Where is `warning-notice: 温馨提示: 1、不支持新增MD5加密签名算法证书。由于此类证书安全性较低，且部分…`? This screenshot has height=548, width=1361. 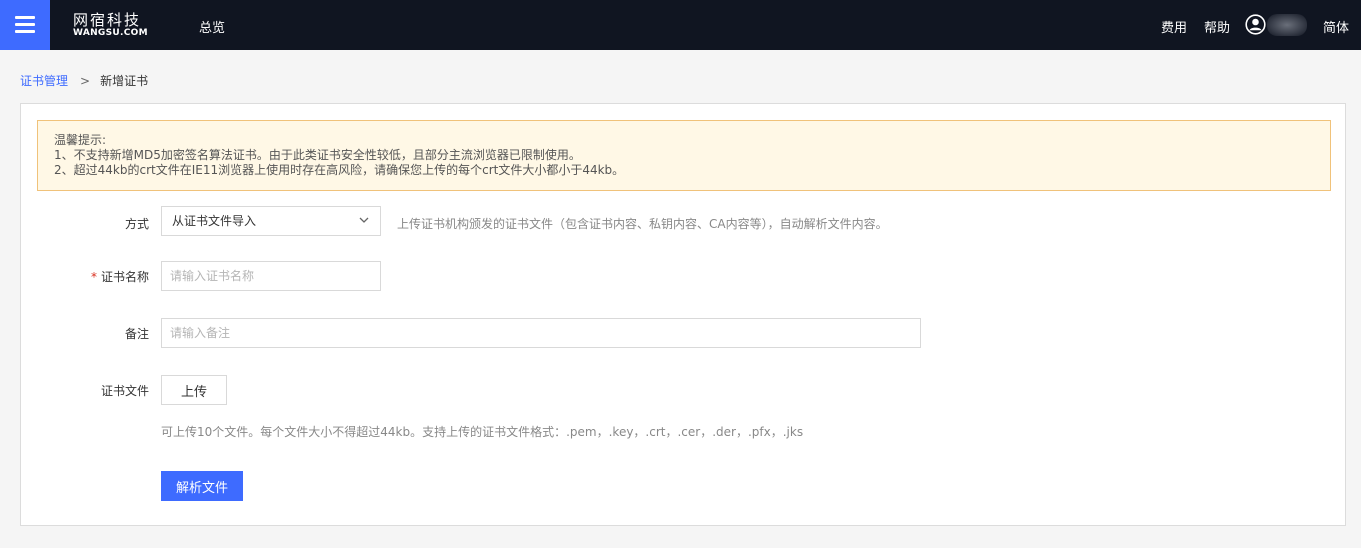
warning-notice: 温馨提示: 1、不支持新增MD5加密签名算法证书。由于此类证书安全性较低，且部分… is located at coordinates (684, 155).